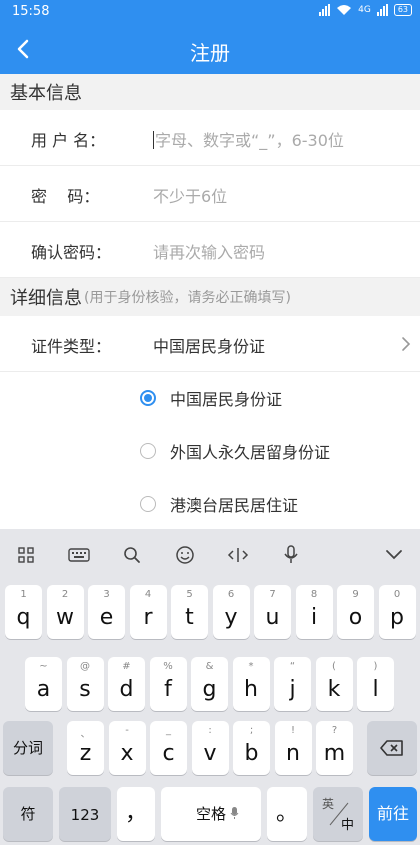 The image size is (420, 845). What do you see at coordinates (375, 666) in the screenshot?
I see `key-secondary-label: )` at bounding box center [375, 666].